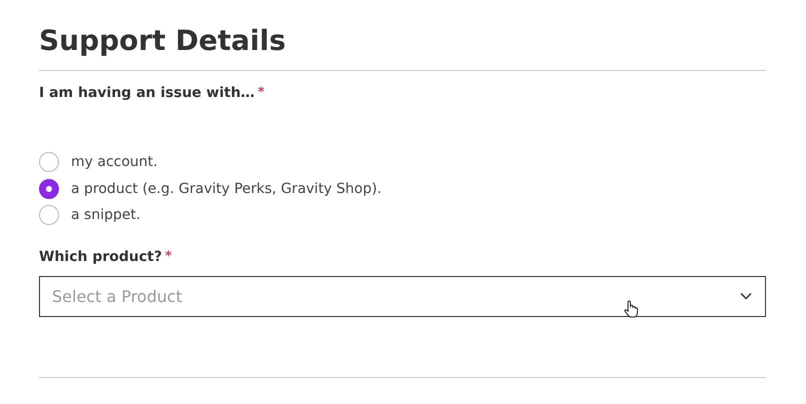  Describe the element at coordinates (226, 188) in the screenshot. I see `option-label: a product (e.g. Gravity Perks, Gravity Shop).` at that location.